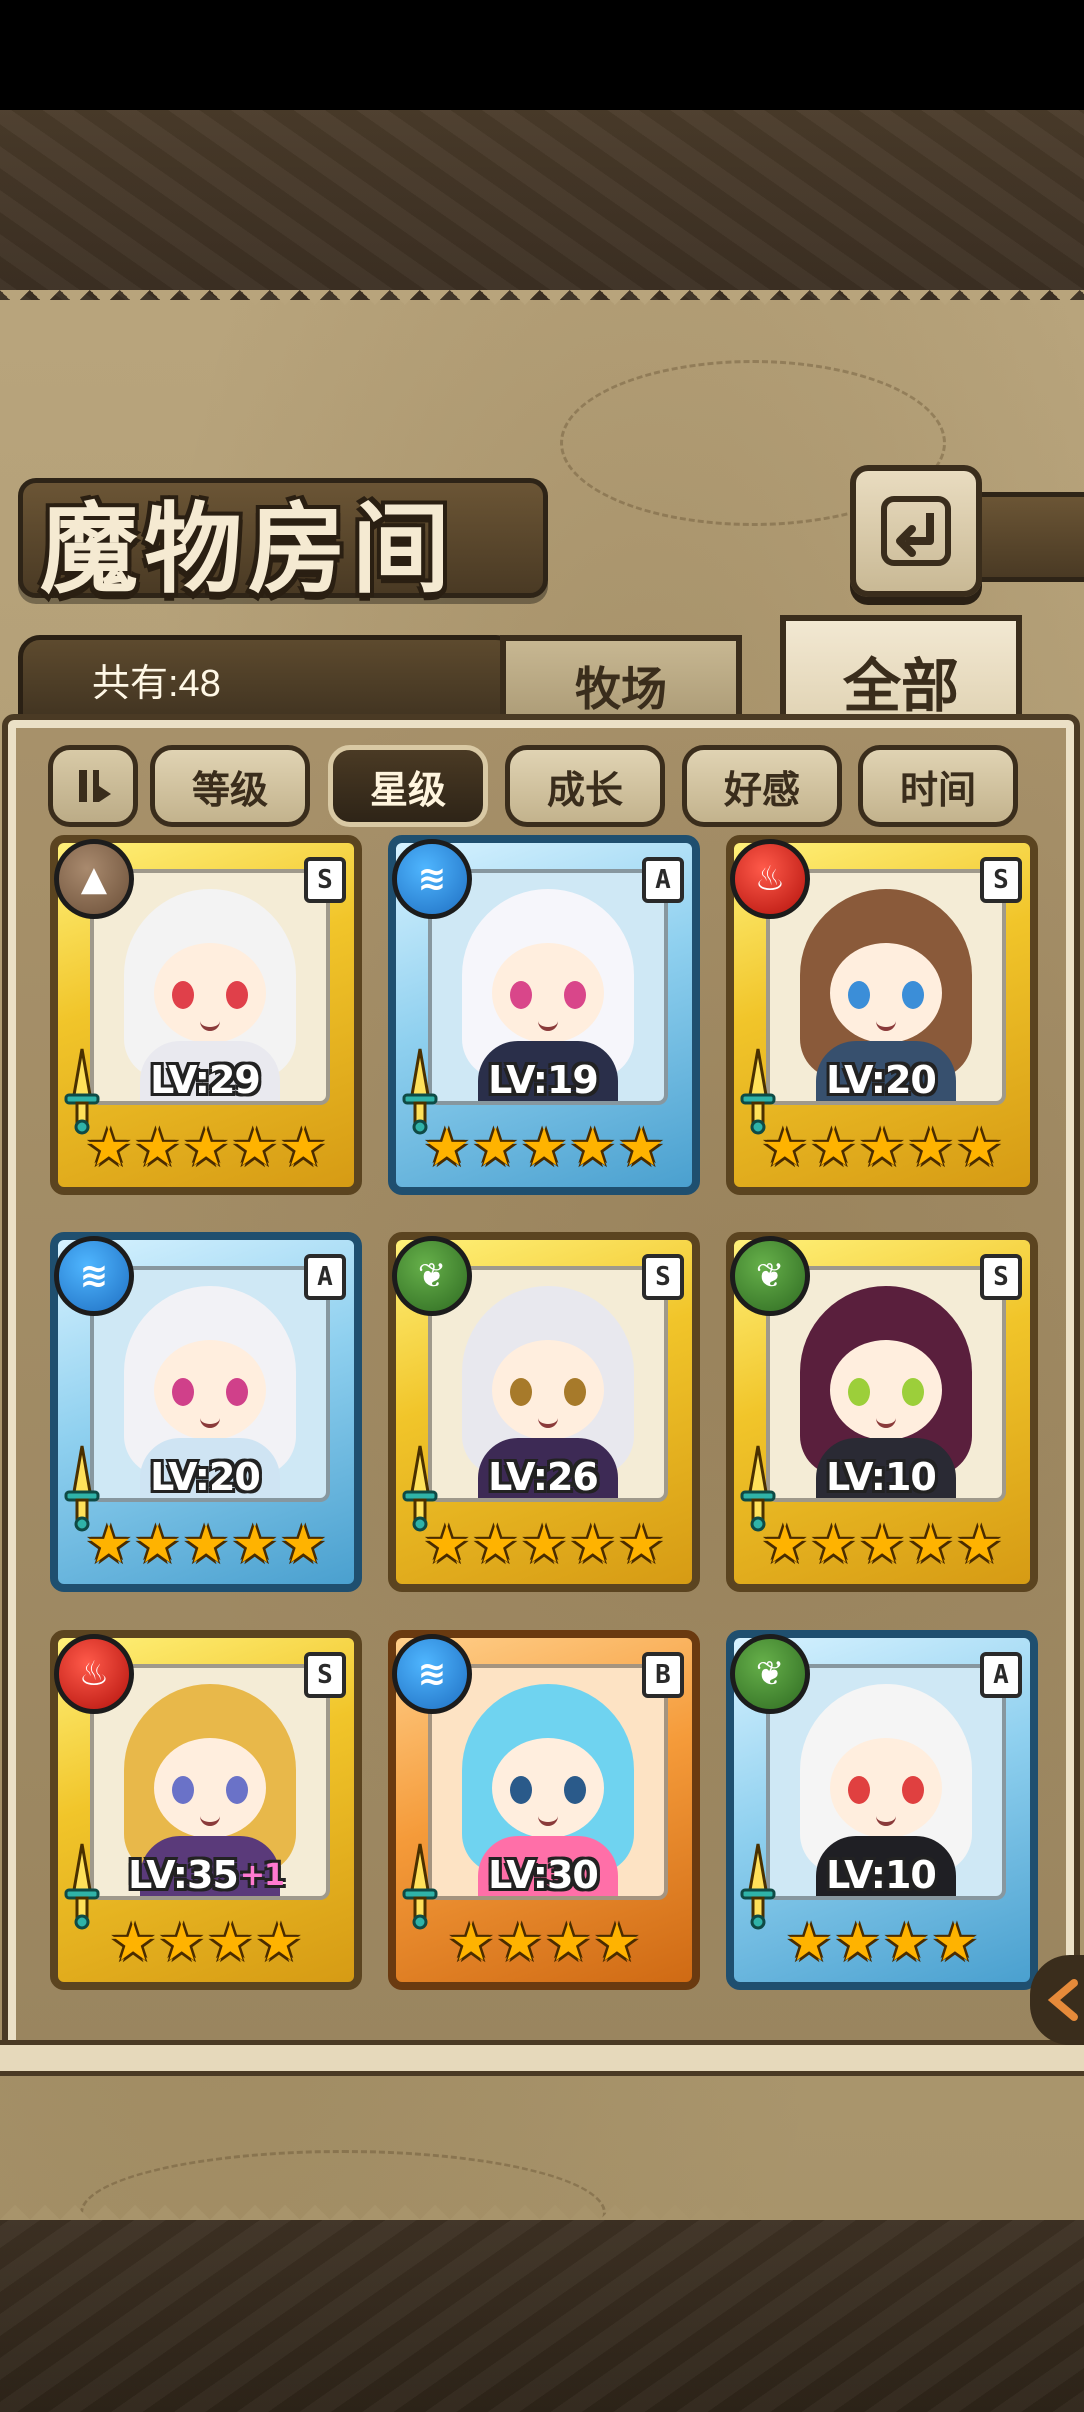  What do you see at coordinates (206, 1412) in the screenshot?
I see `monster-card: ≋ A LV:20 ★ ★ ★ ★ ★` at bounding box center [206, 1412].